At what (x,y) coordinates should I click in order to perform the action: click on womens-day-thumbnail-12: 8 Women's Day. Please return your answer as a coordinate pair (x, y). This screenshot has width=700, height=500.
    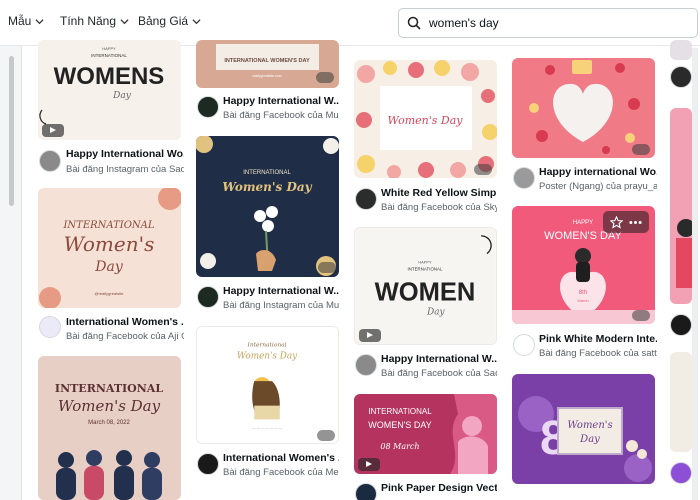
    Looking at the image, I should click on (583, 429).